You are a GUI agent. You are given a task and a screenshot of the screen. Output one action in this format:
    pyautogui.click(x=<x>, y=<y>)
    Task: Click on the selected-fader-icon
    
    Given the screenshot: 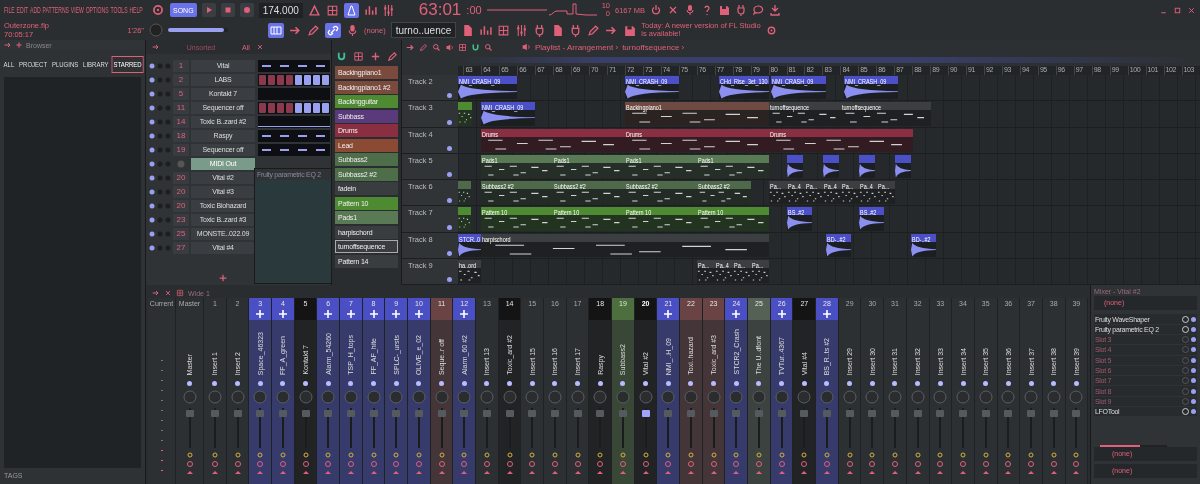 What is the action you would take?
    pyautogui.click(x=645, y=428)
    